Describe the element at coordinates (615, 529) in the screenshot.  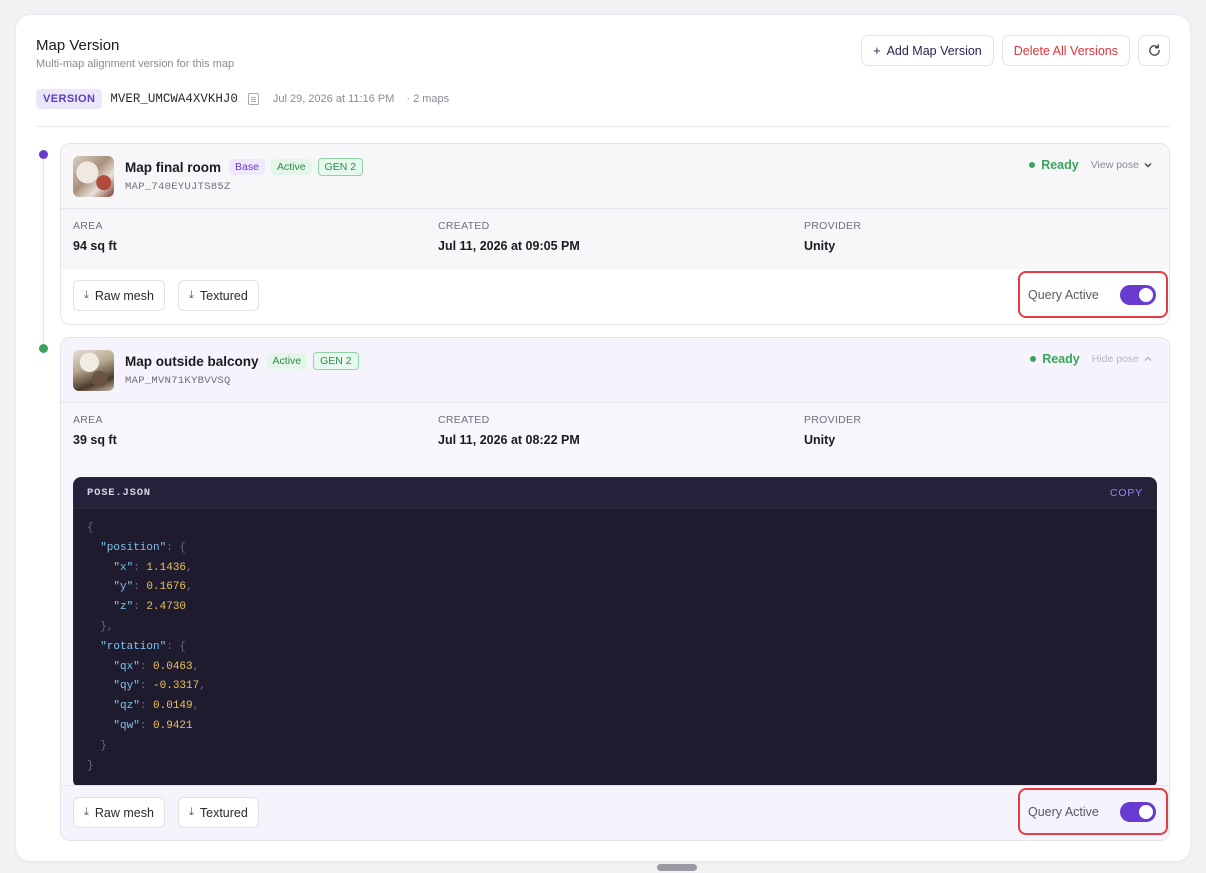
I see `code-line: {` at that location.